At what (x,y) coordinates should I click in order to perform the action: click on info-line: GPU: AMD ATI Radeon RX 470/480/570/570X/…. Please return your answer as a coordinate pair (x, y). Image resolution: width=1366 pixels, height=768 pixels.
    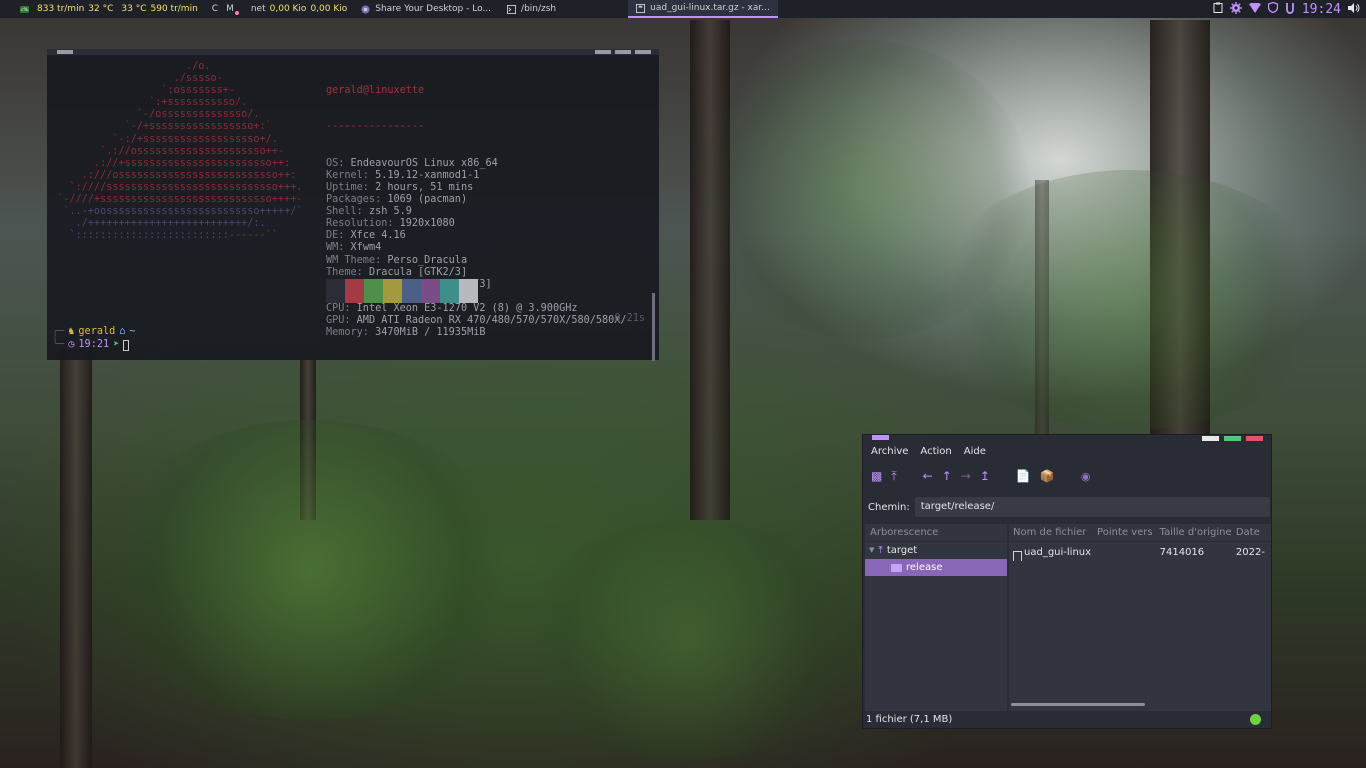
    Looking at the image, I should click on (476, 321).